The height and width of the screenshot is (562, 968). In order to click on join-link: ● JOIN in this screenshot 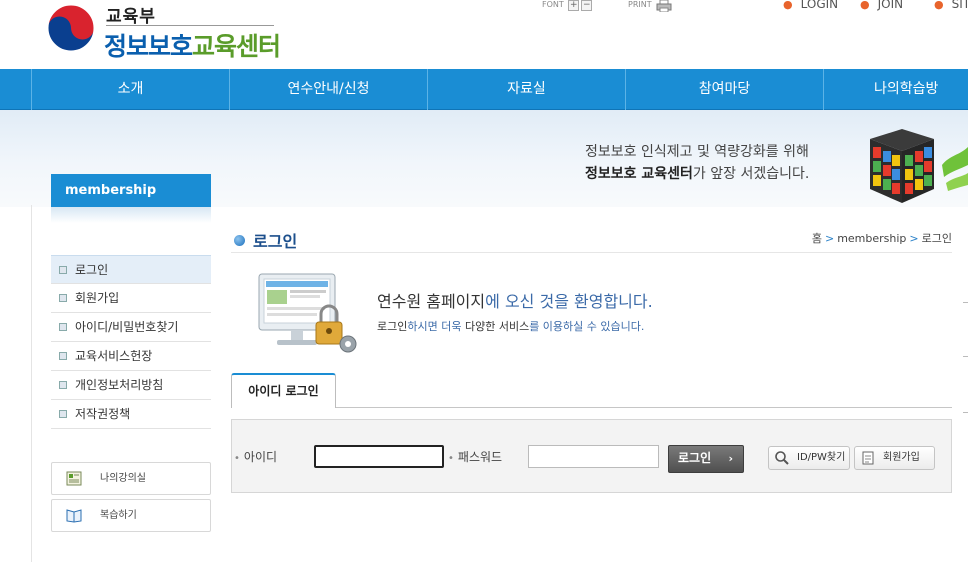, I will do `click(881, 5)`.